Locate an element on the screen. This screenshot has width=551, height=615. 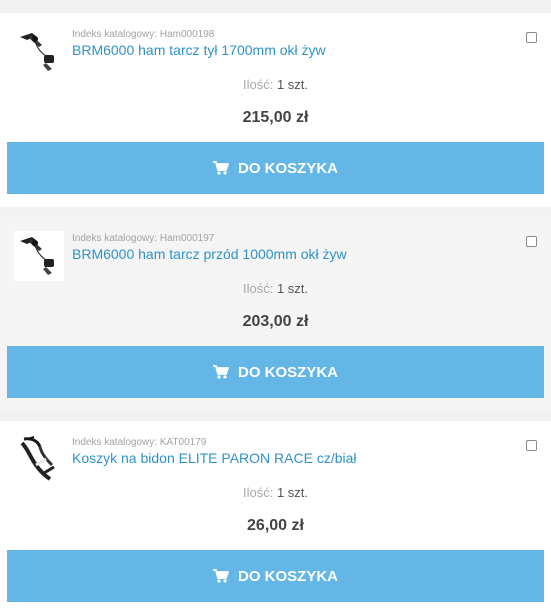
catalog-index: Indeks katalogowy: Ham000198 is located at coordinates (143, 34).